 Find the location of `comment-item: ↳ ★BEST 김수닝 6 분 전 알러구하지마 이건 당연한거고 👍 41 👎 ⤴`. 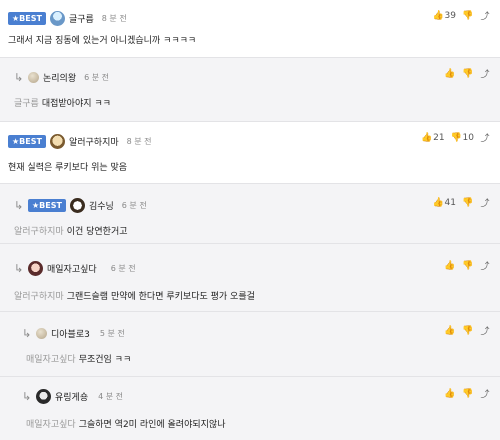

comment-item: ↳ ★BEST 김수닝 6 분 전 알러구하지마 이건 당연한거고 👍 41 👎 ⤴ is located at coordinates (250, 213).